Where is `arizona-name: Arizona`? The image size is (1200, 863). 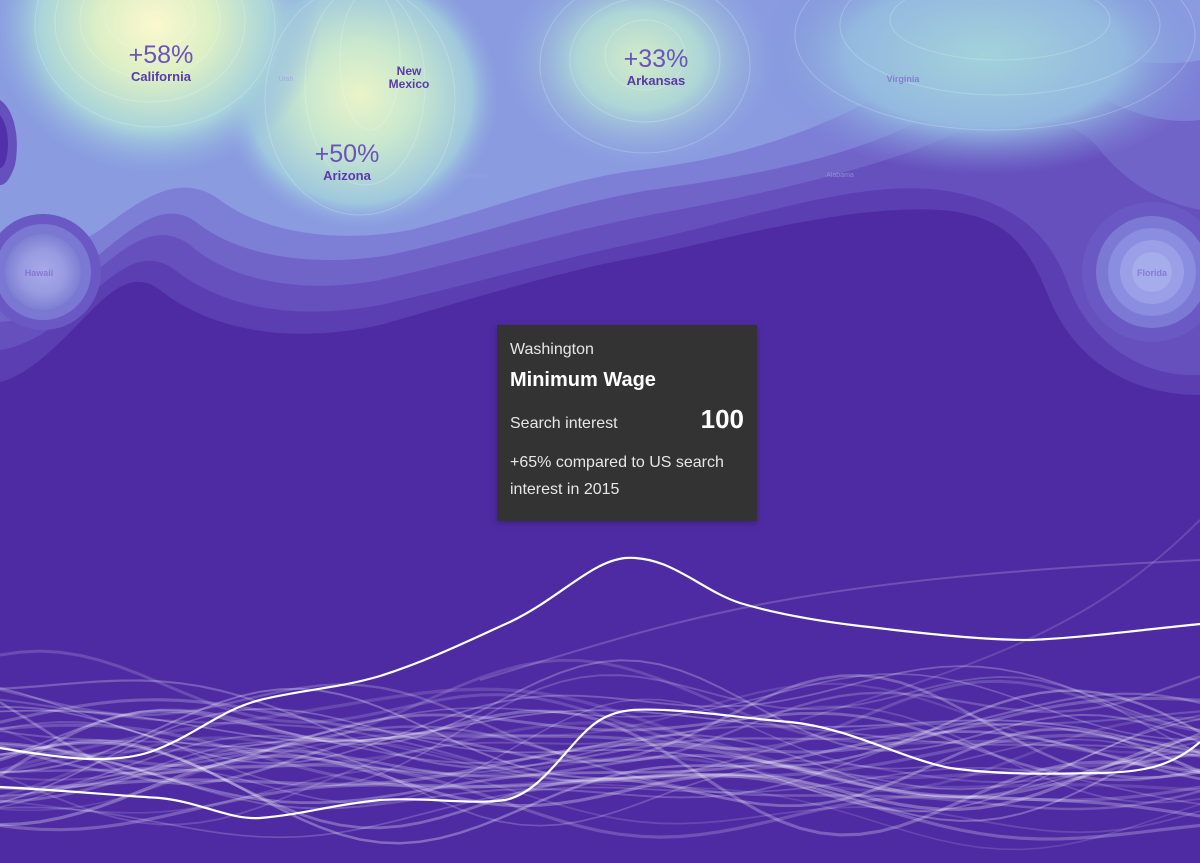 arizona-name: Arizona is located at coordinates (347, 175).